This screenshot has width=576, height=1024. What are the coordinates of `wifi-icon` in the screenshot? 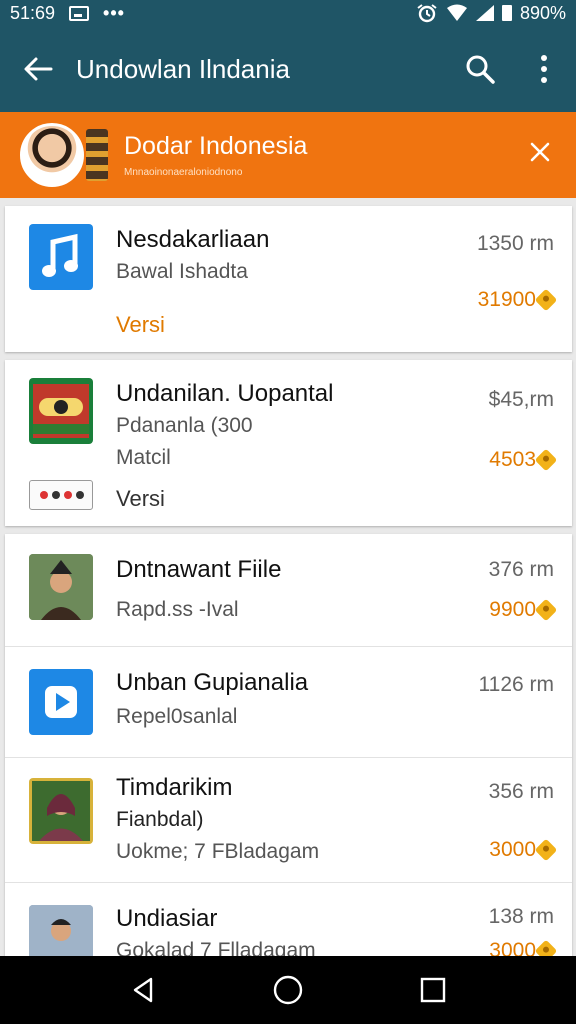 It's located at (456, 12).